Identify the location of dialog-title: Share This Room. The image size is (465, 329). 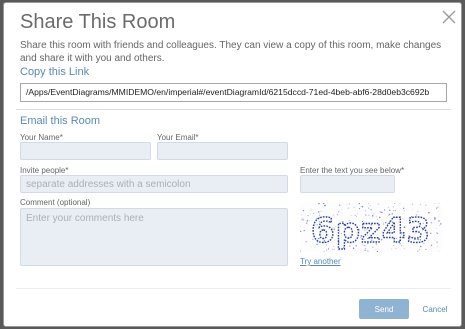
(98, 22).